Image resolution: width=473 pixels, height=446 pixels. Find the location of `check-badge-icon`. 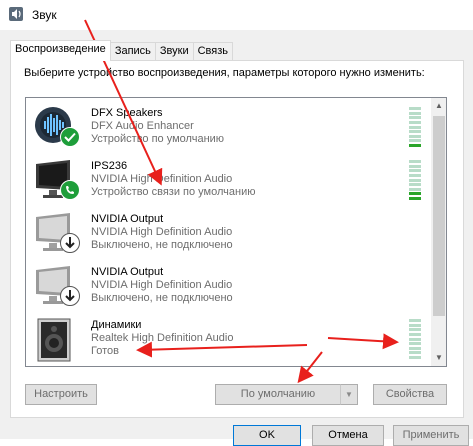

check-badge-icon is located at coordinates (70, 137).